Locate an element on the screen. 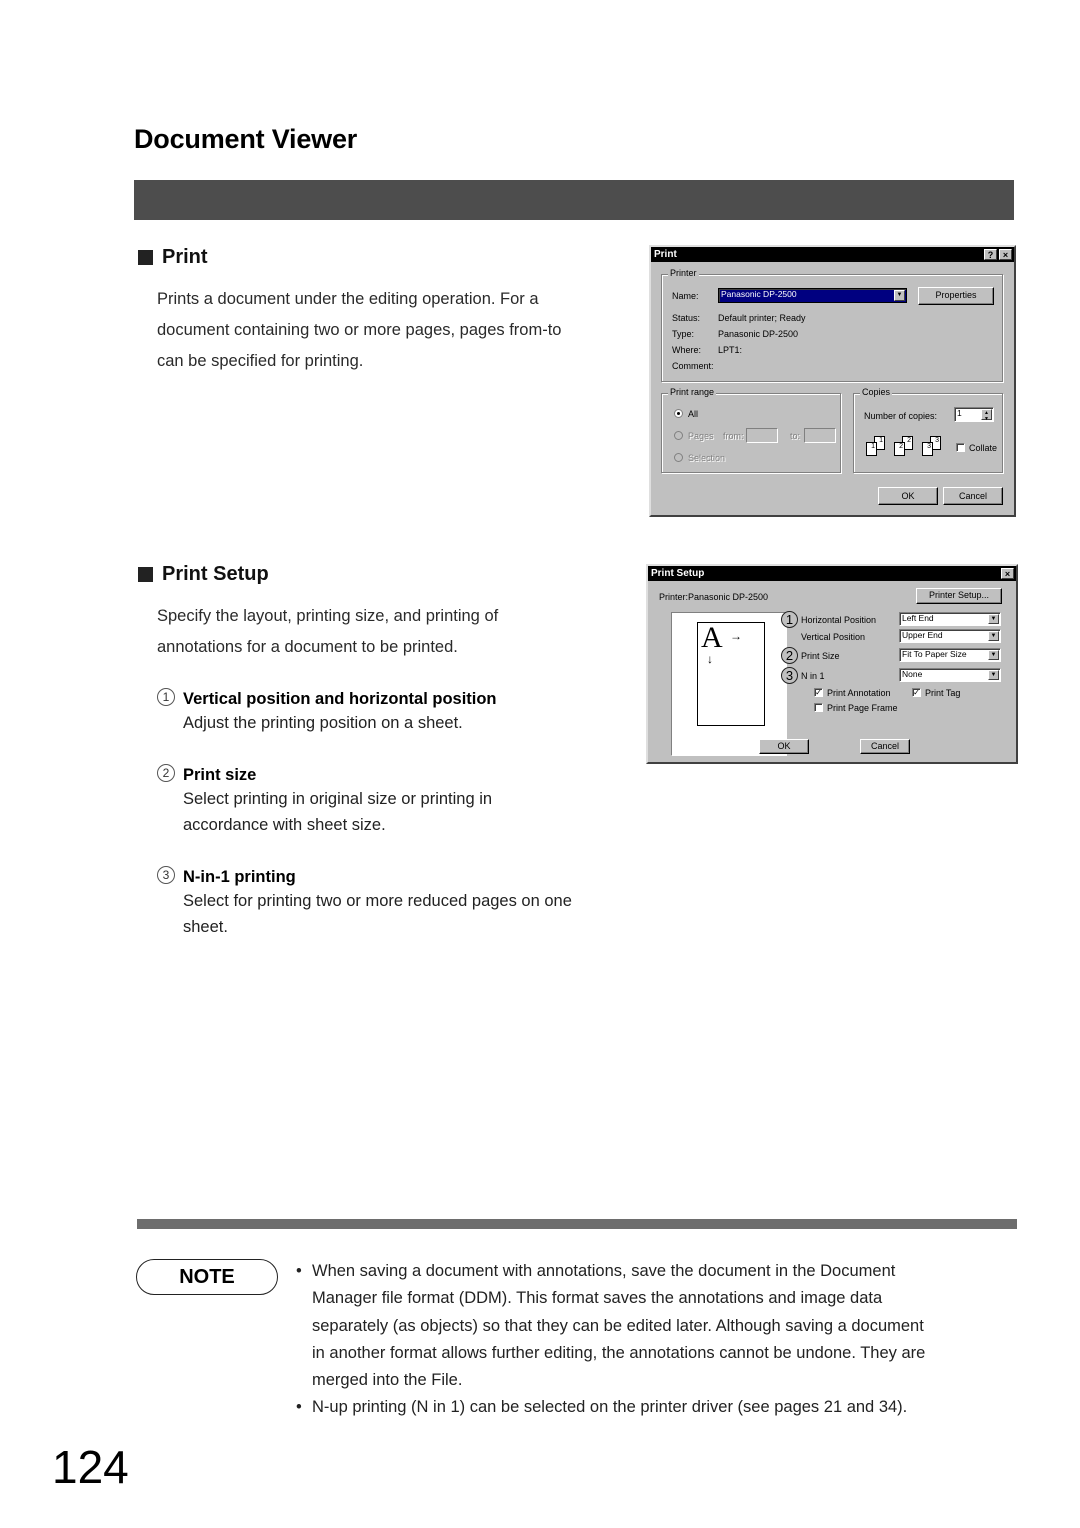  item-title: N-in-1 printing is located at coordinates (239, 877).